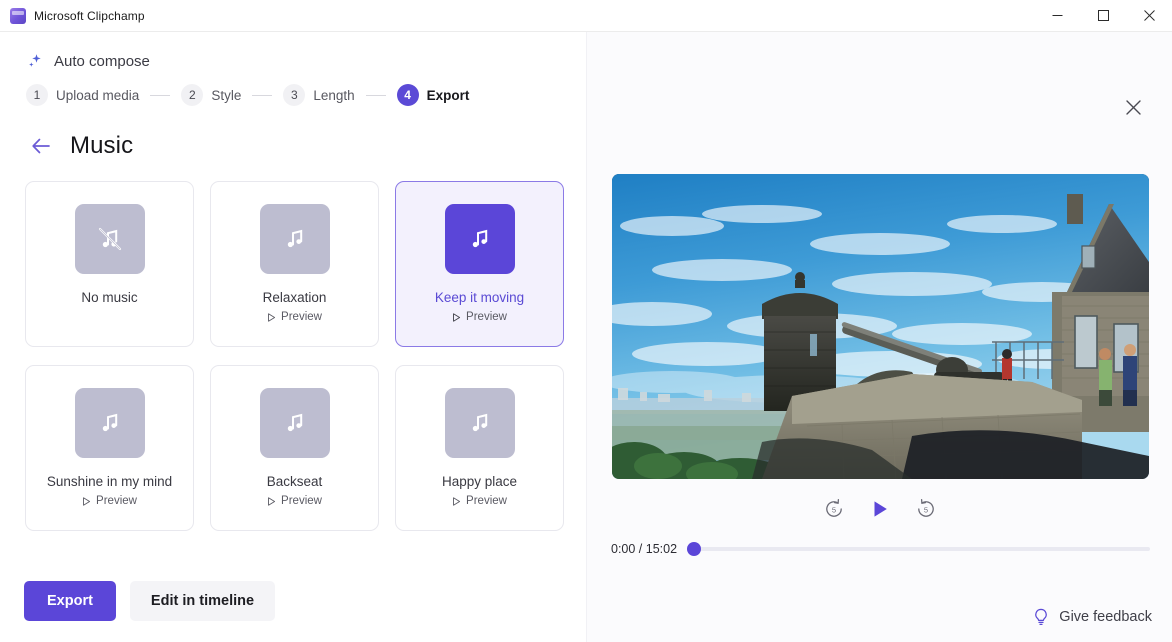 The width and height of the screenshot is (1172, 642). Describe the element at coordinates (102, 145) in the screenshot. I see `page-title: Music` at that location.